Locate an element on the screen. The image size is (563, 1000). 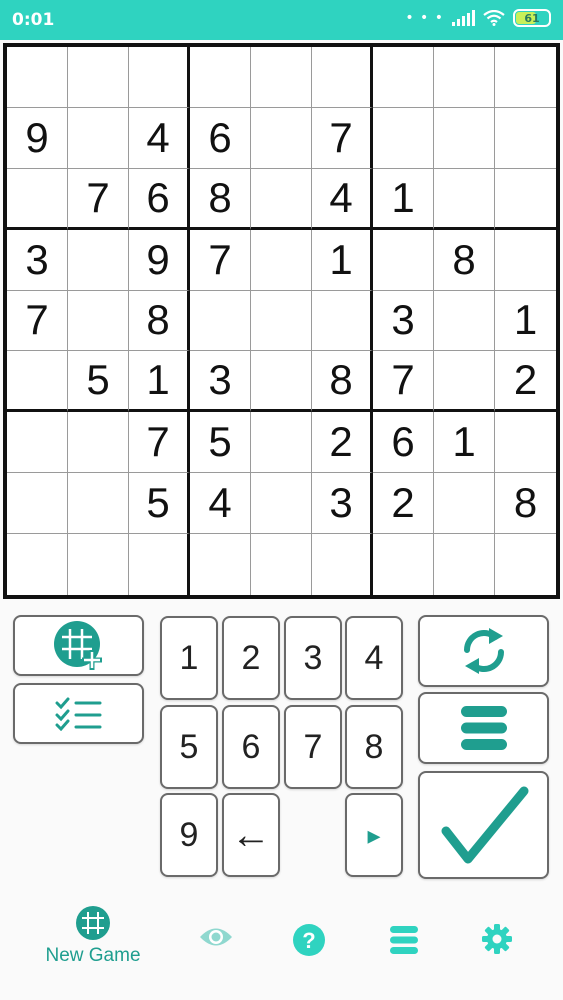
digit-4-button: 4 is located at coordinates (374, 658).